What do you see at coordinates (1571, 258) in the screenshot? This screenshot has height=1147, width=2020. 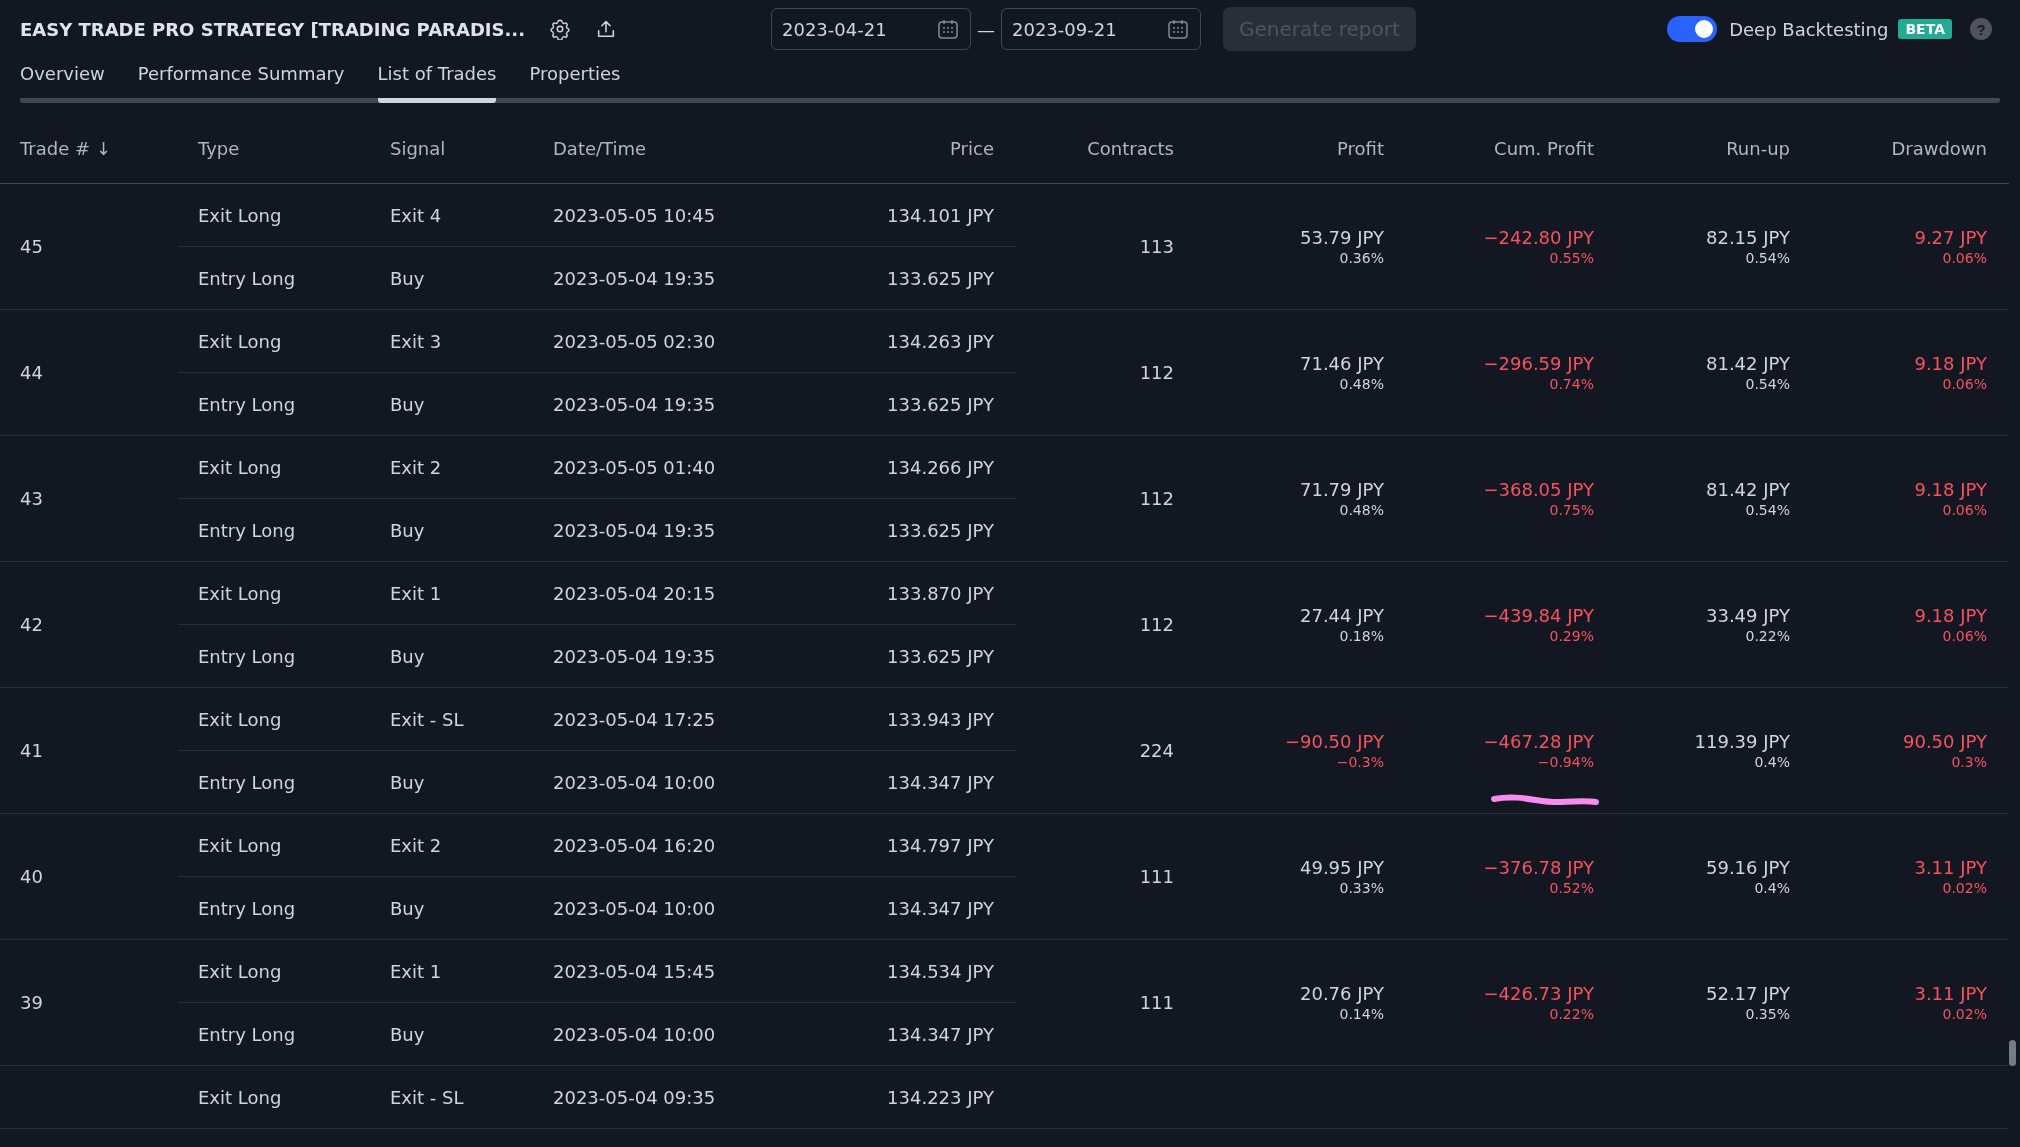 I see `percent-value: 0.55%` at bounding box center [1571, 258].